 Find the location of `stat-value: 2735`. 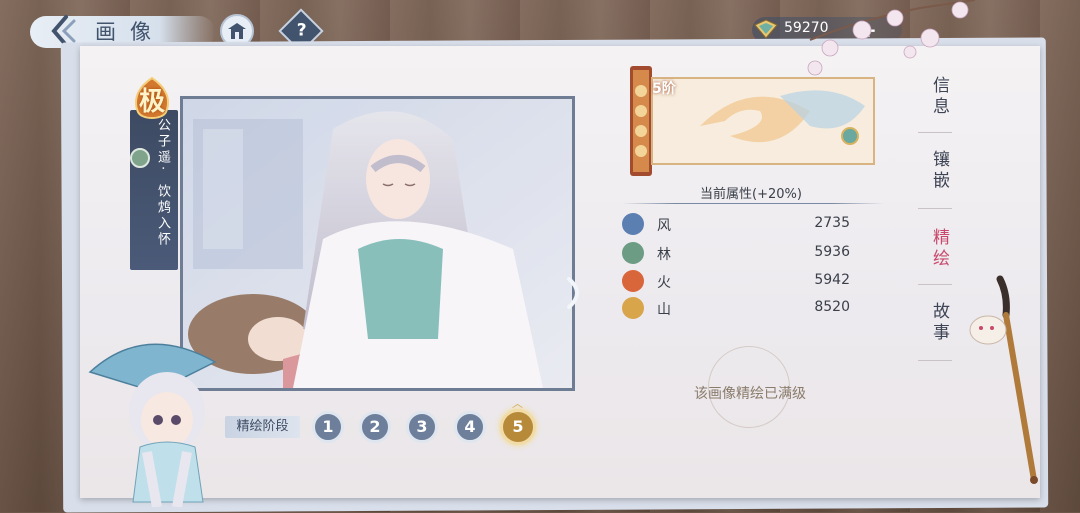

stat-value: 2735 is located at coordinates (832, 223).